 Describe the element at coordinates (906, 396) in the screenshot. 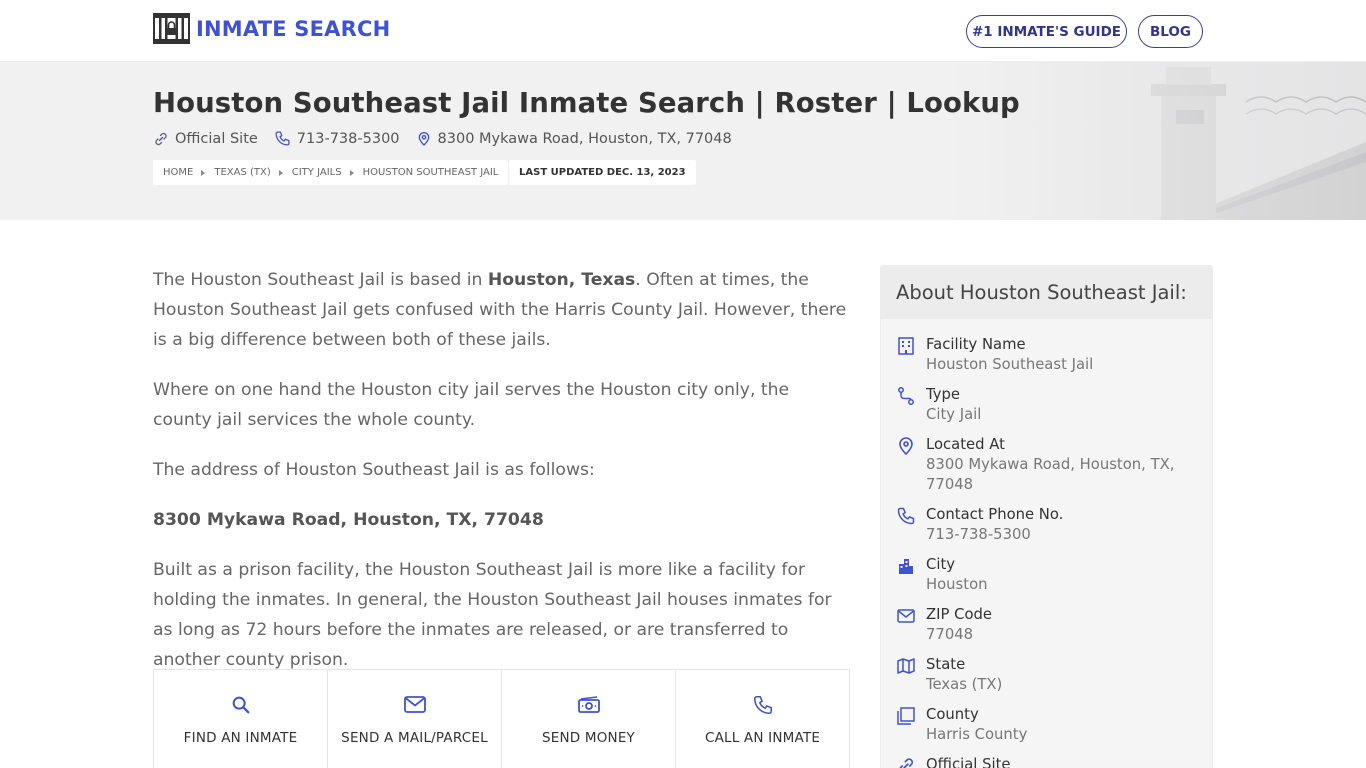

I see `route-icon` at that location.